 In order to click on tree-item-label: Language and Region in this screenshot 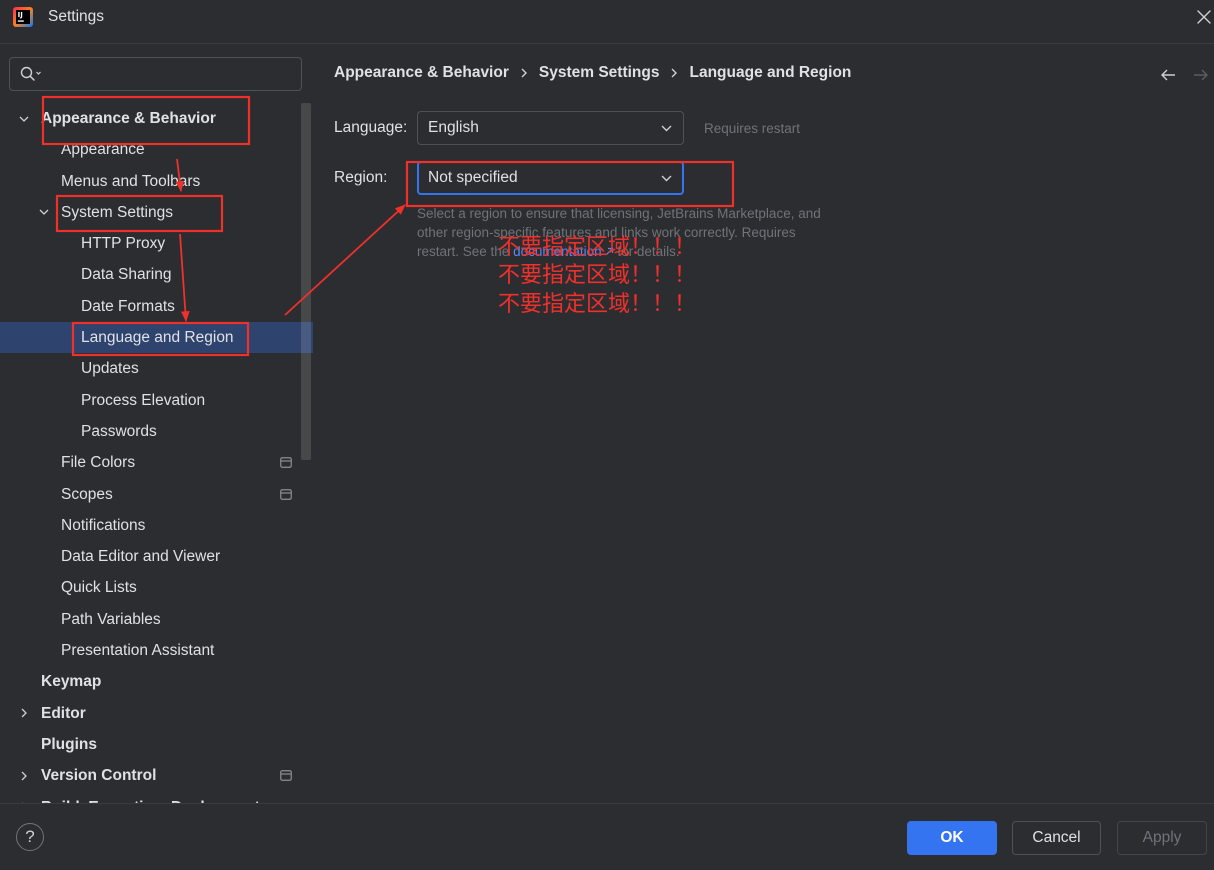, I will do `click(157, 338)`.